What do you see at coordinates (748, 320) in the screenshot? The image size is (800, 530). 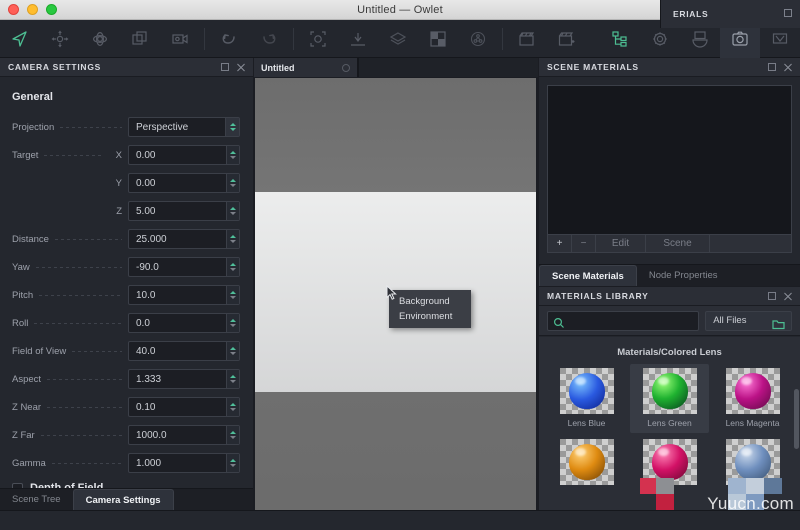 I see `file-filter-dropdown: All Files` at bounding box center [748, 320].